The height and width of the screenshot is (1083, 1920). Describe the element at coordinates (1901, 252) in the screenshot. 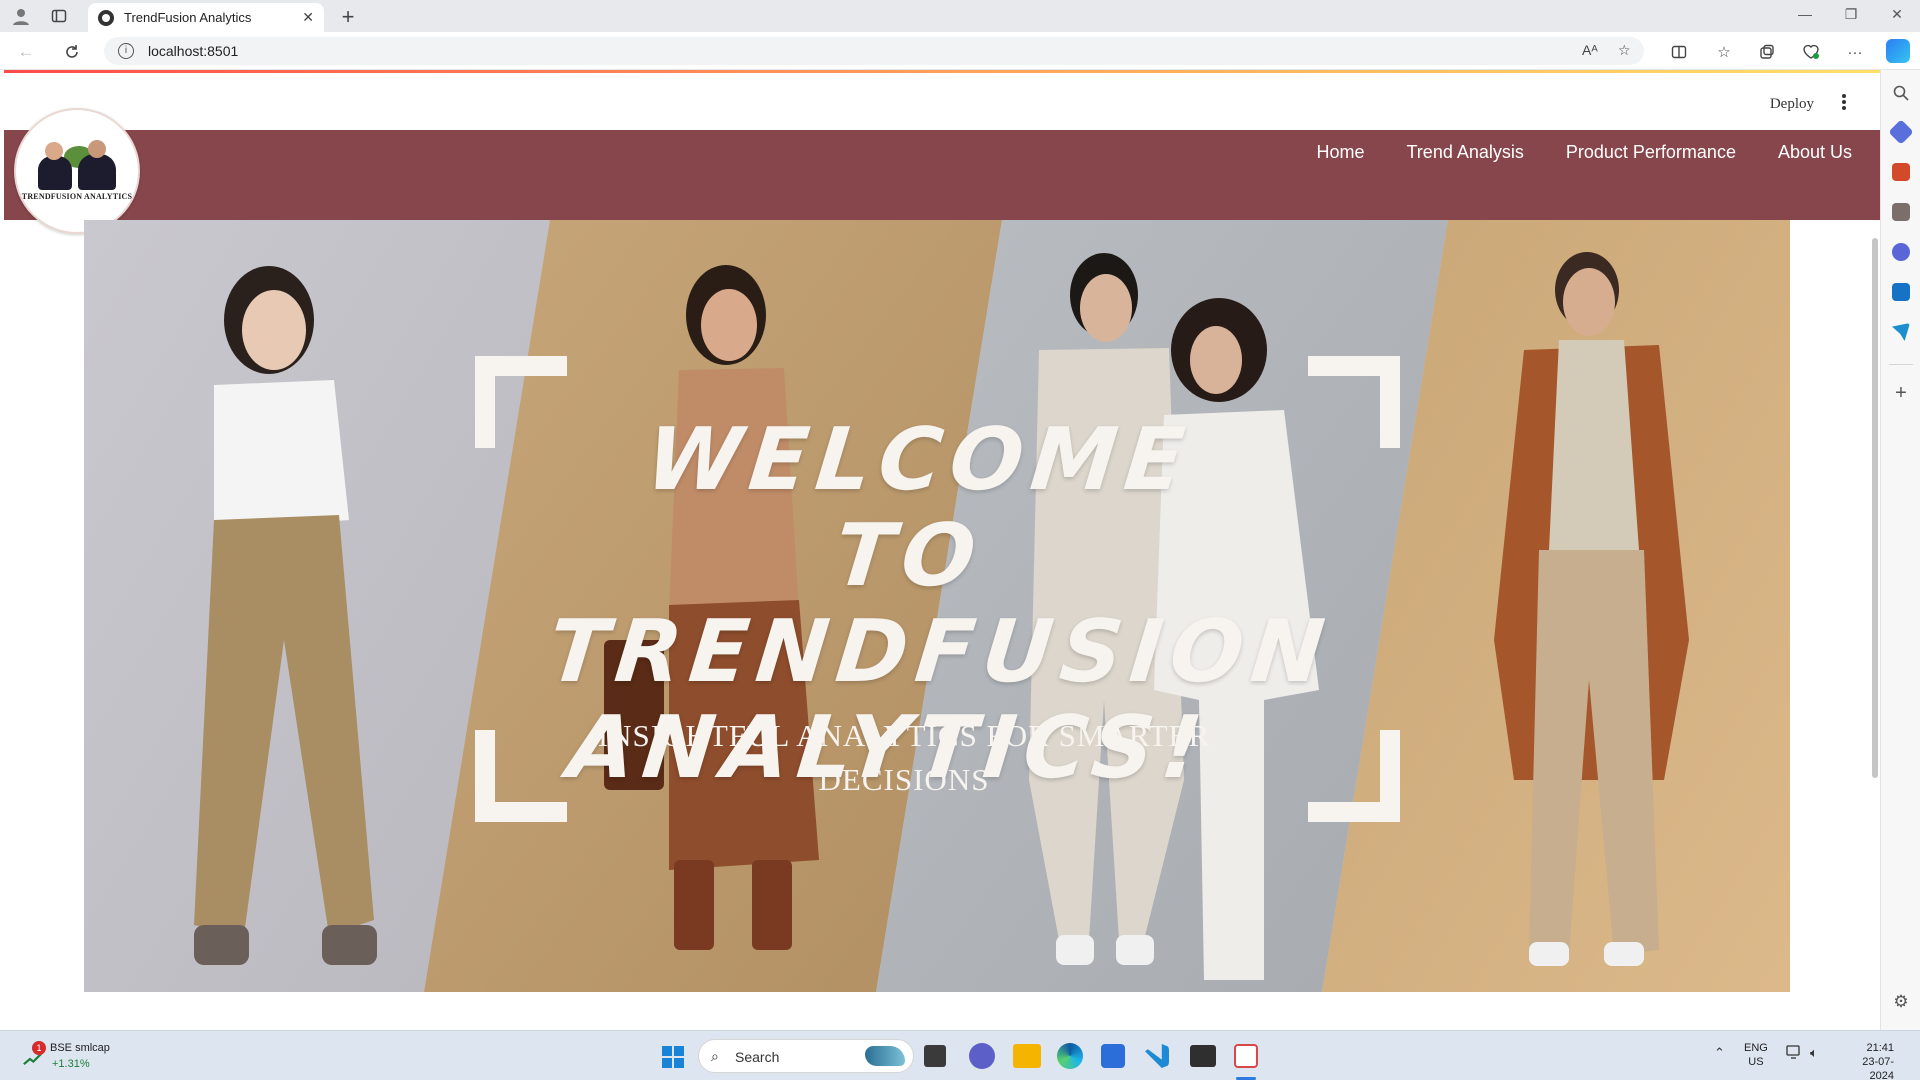

I see `sidebar-copilot-icon` at that location.